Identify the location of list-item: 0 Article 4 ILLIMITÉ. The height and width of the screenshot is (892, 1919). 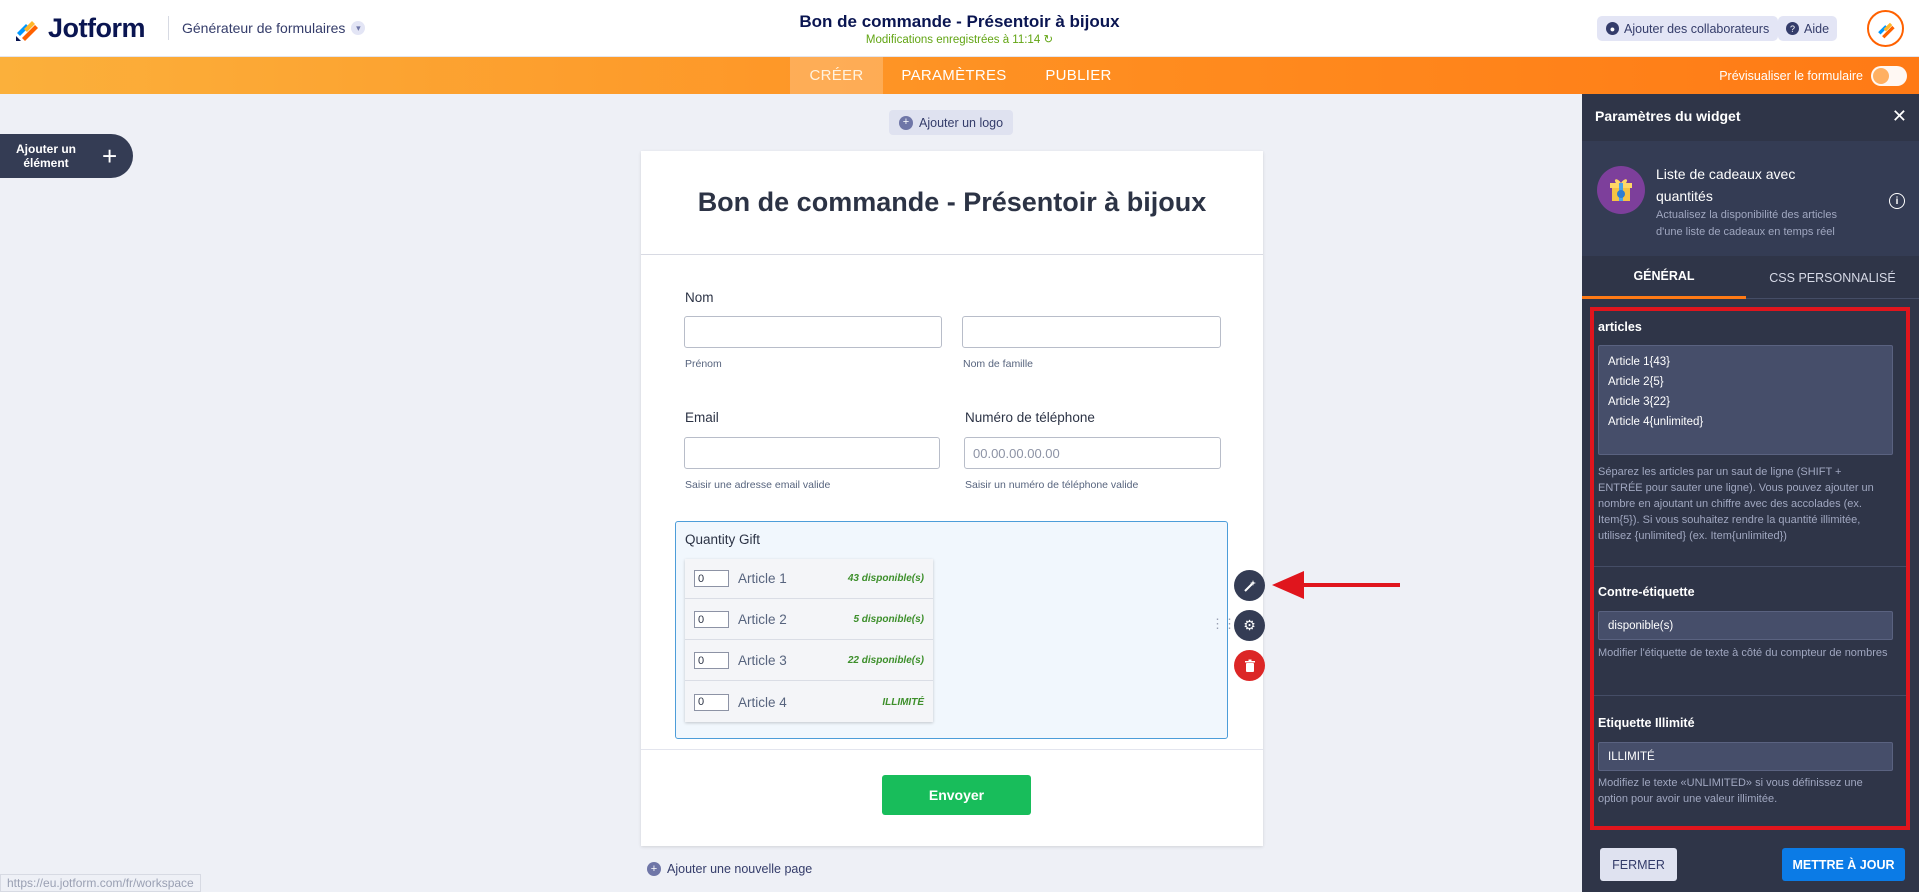
(809, 702).